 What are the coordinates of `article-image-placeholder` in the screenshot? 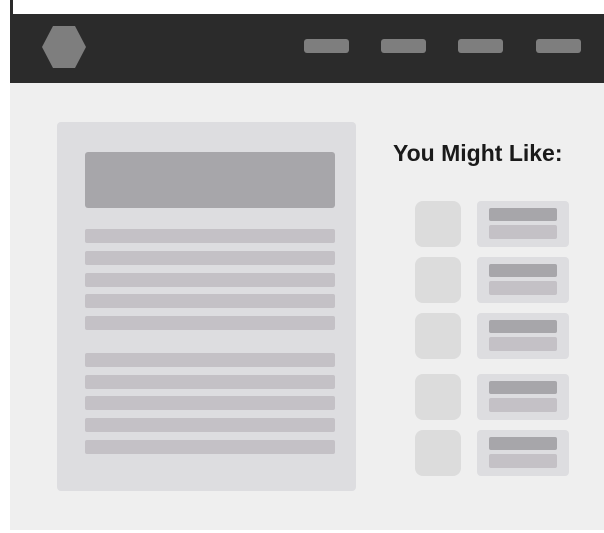 It's located at (210, 180).